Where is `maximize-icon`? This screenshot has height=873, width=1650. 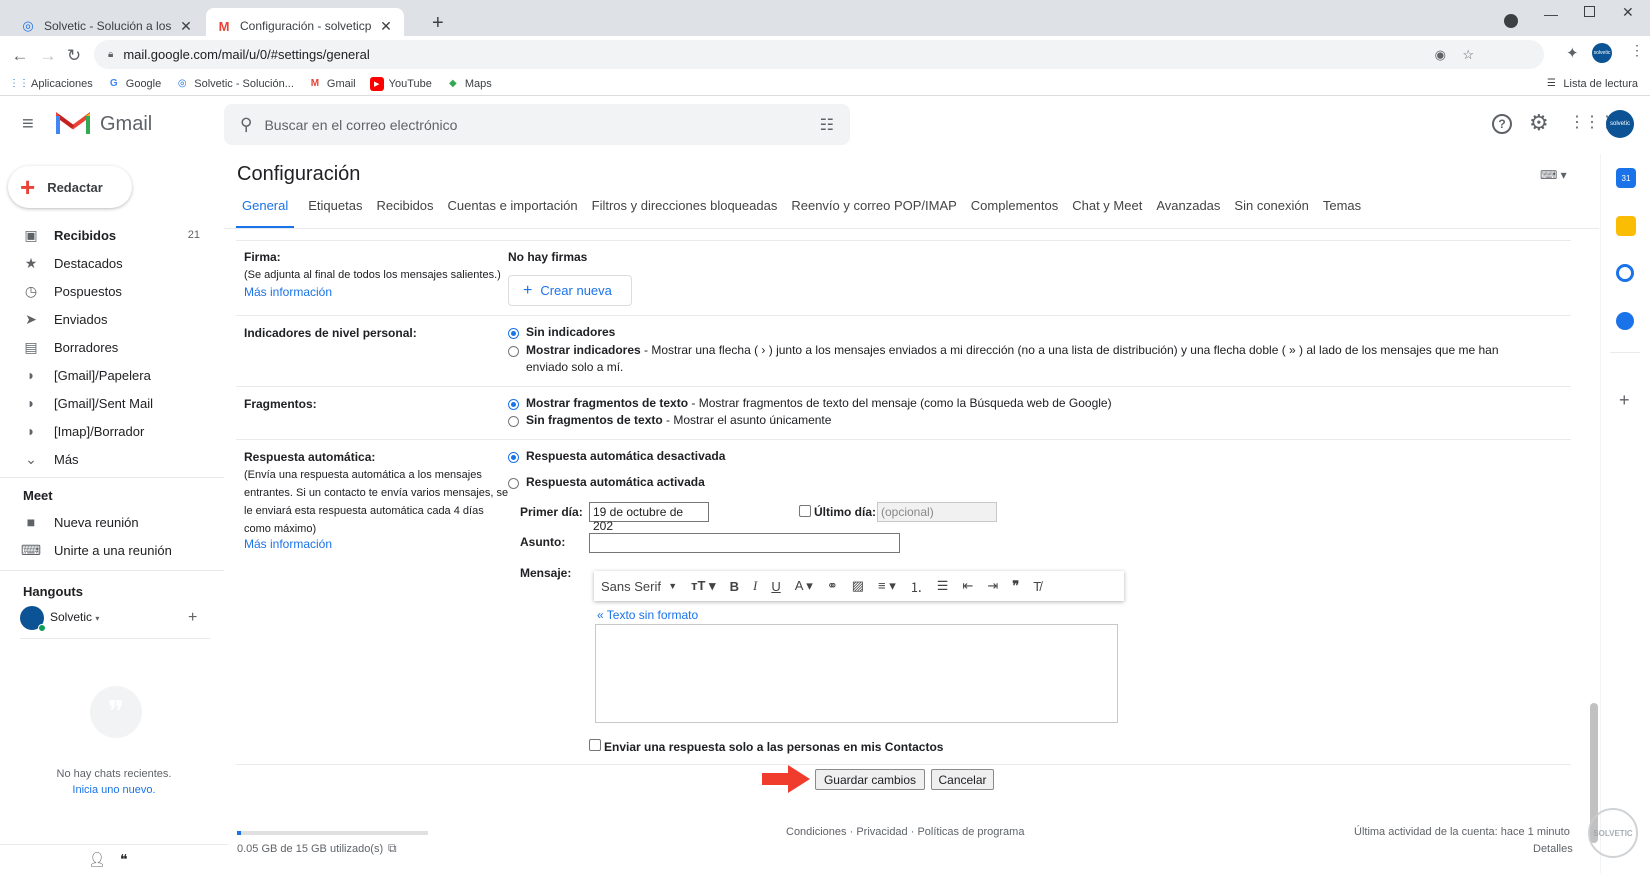 maximize-icon is located at coordinates (1589, 11).